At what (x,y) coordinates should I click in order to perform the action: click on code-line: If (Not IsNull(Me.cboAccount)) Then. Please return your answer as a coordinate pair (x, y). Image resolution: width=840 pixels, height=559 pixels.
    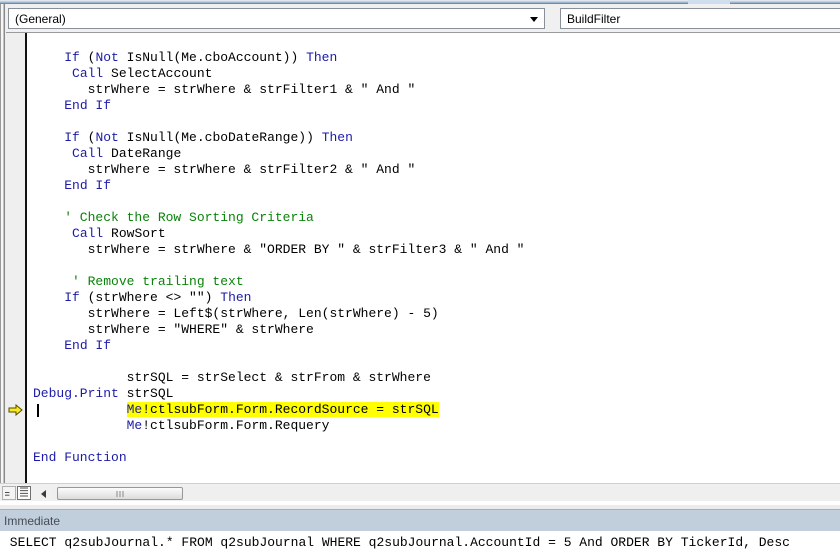
    Looking at the image, I should click on (436, 58).